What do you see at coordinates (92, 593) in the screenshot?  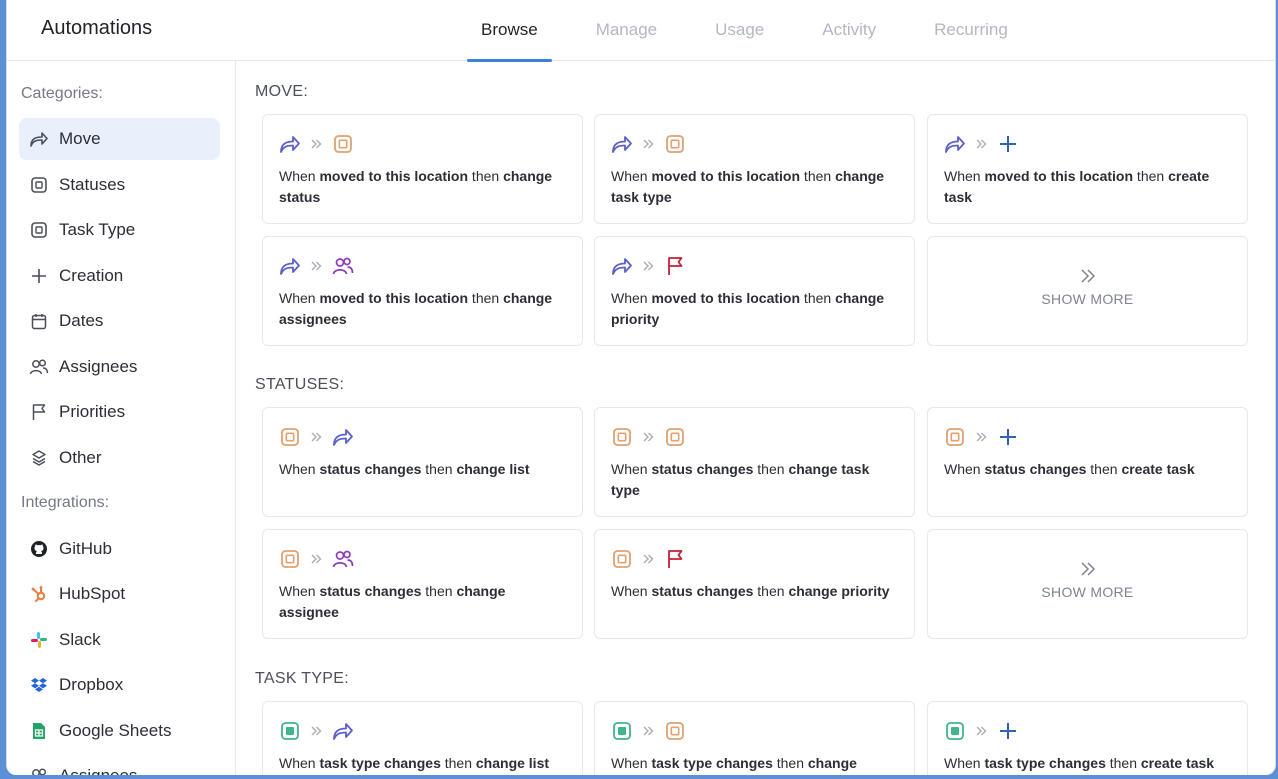 I see `sidebar-item-label: HubSpot` at bounding box center [92, 593].